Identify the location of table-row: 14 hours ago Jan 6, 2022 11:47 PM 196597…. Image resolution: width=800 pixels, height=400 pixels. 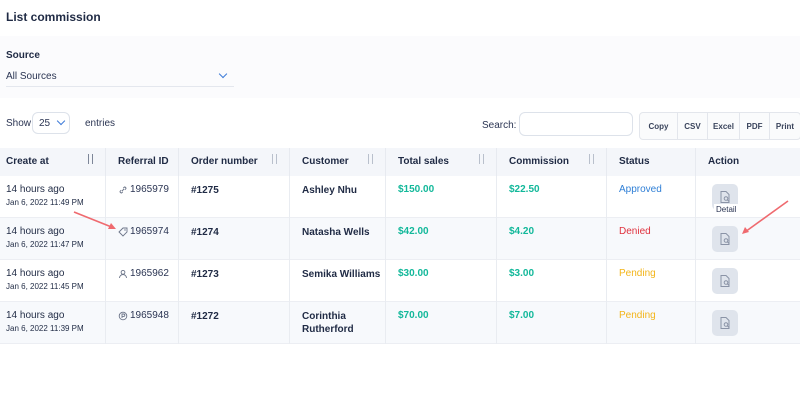
(400, 239).